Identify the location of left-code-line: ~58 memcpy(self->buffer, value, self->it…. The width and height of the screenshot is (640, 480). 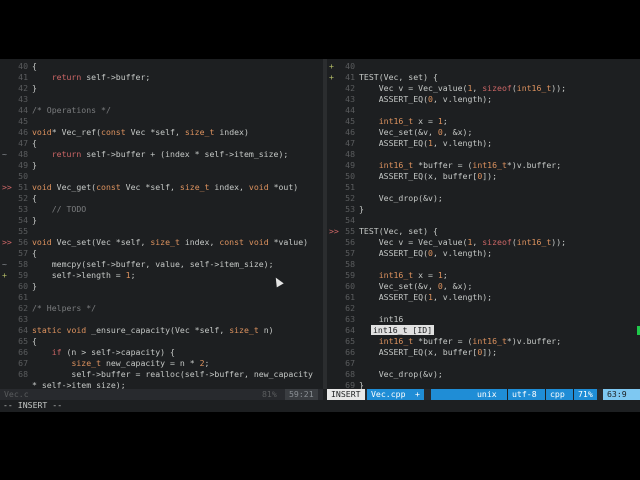
(161, 264).